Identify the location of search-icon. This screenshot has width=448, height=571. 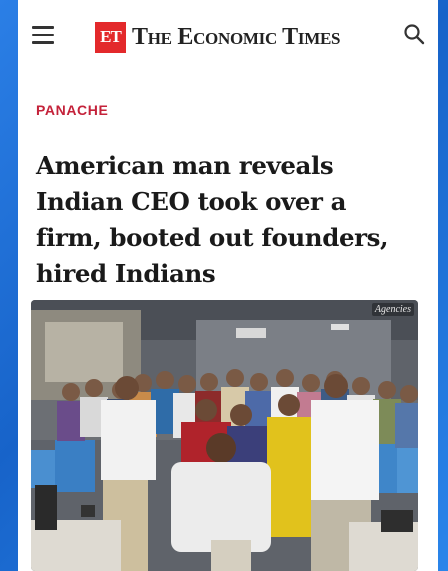
(414, 34).